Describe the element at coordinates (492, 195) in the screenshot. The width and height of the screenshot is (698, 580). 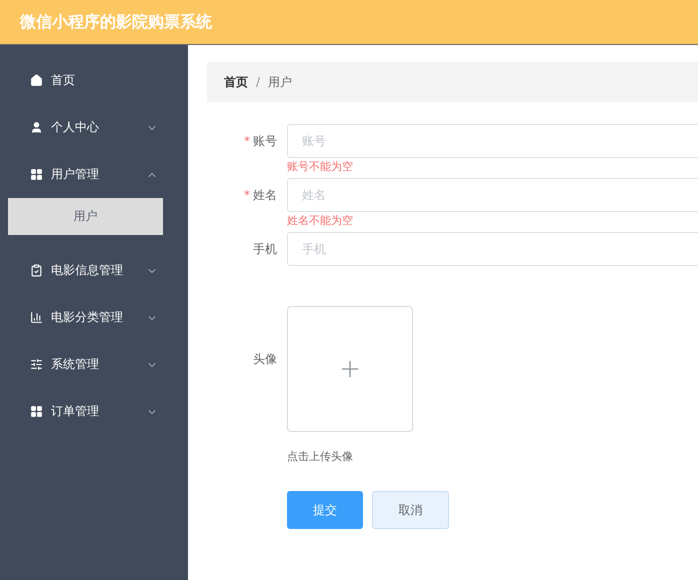
I see `input-field: 姓名` at that location.